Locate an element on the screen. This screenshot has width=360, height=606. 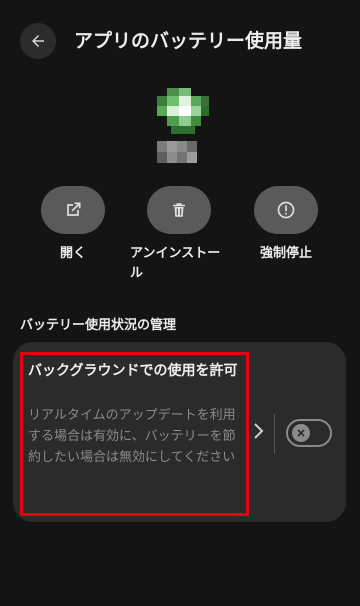
force-stop-action: 強制停止 is located at coordinates (286, 225).